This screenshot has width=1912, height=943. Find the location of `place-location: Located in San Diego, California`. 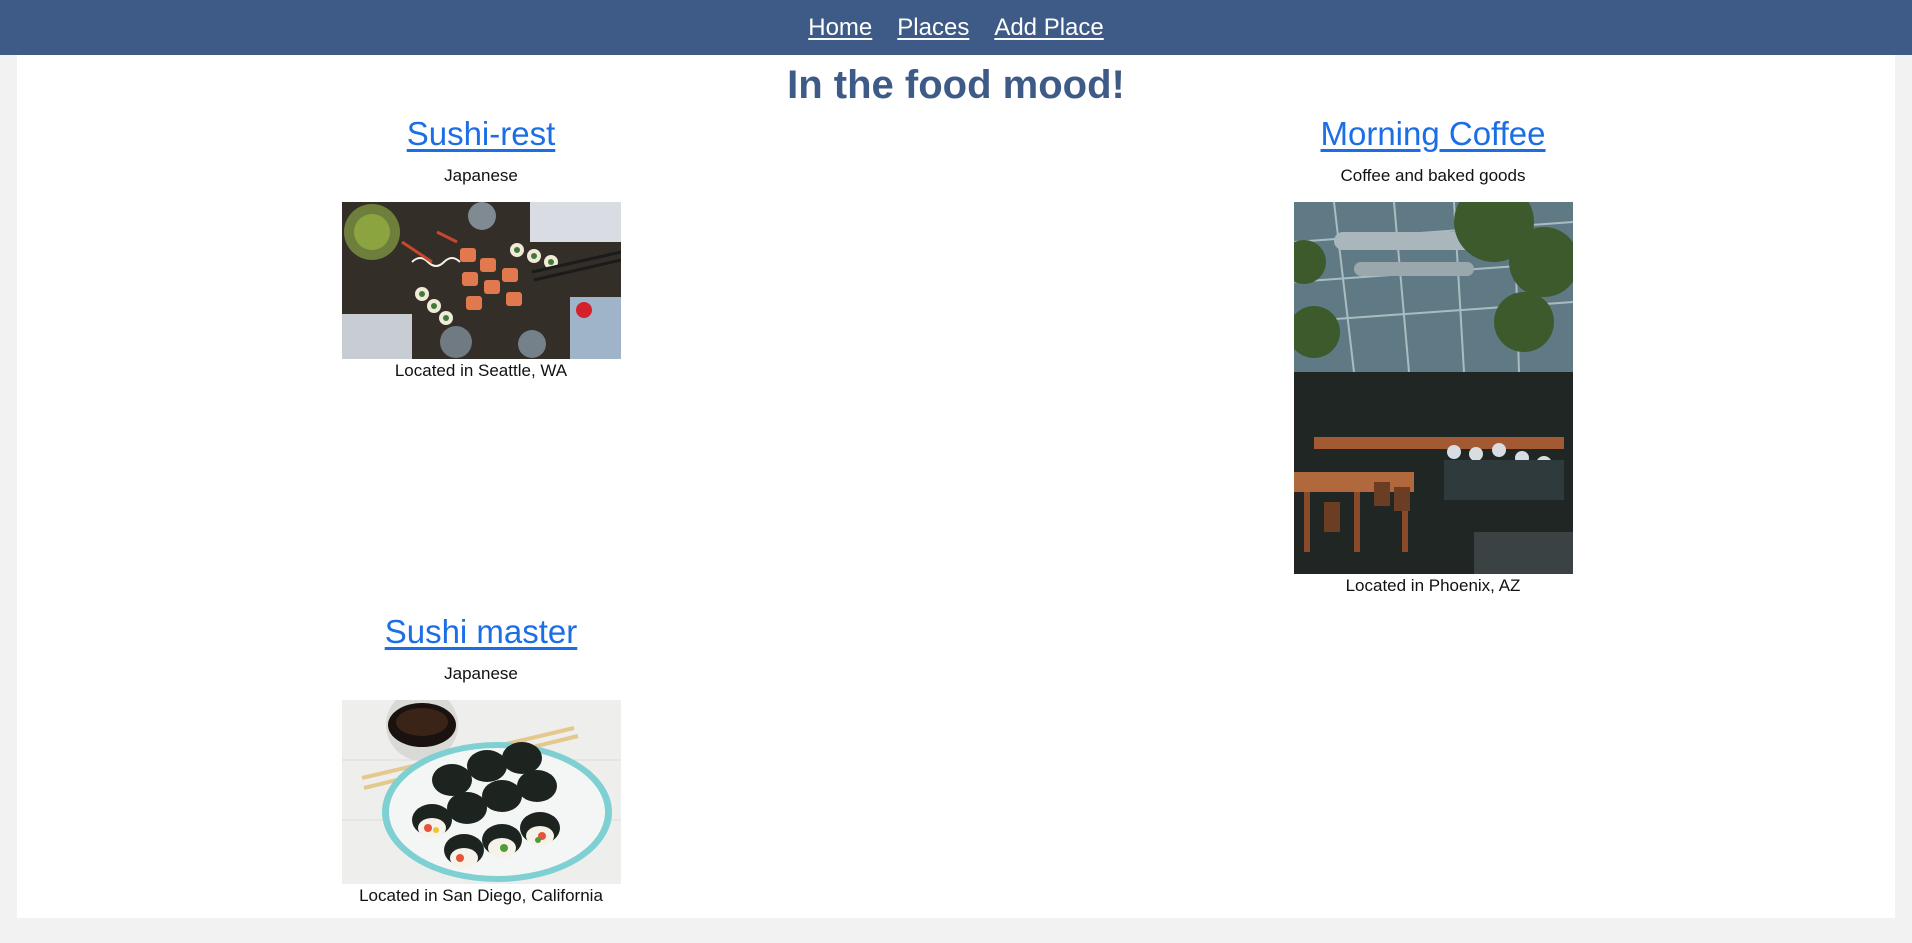

place-location: Located in San Diego, California is located at coordinates (481, 895).